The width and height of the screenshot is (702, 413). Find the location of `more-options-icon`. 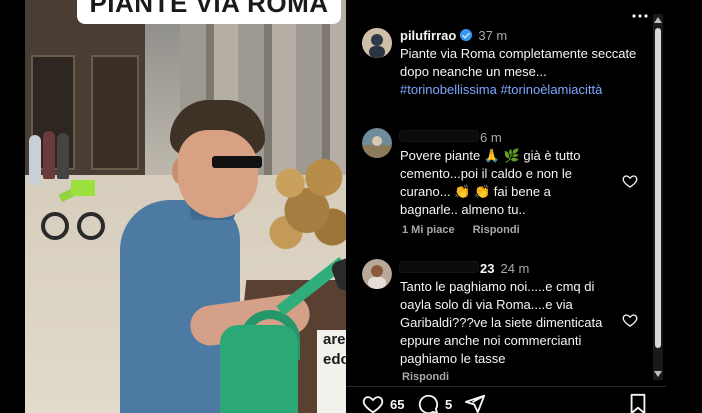

more-options-icon is located at coordinates (640, 16).